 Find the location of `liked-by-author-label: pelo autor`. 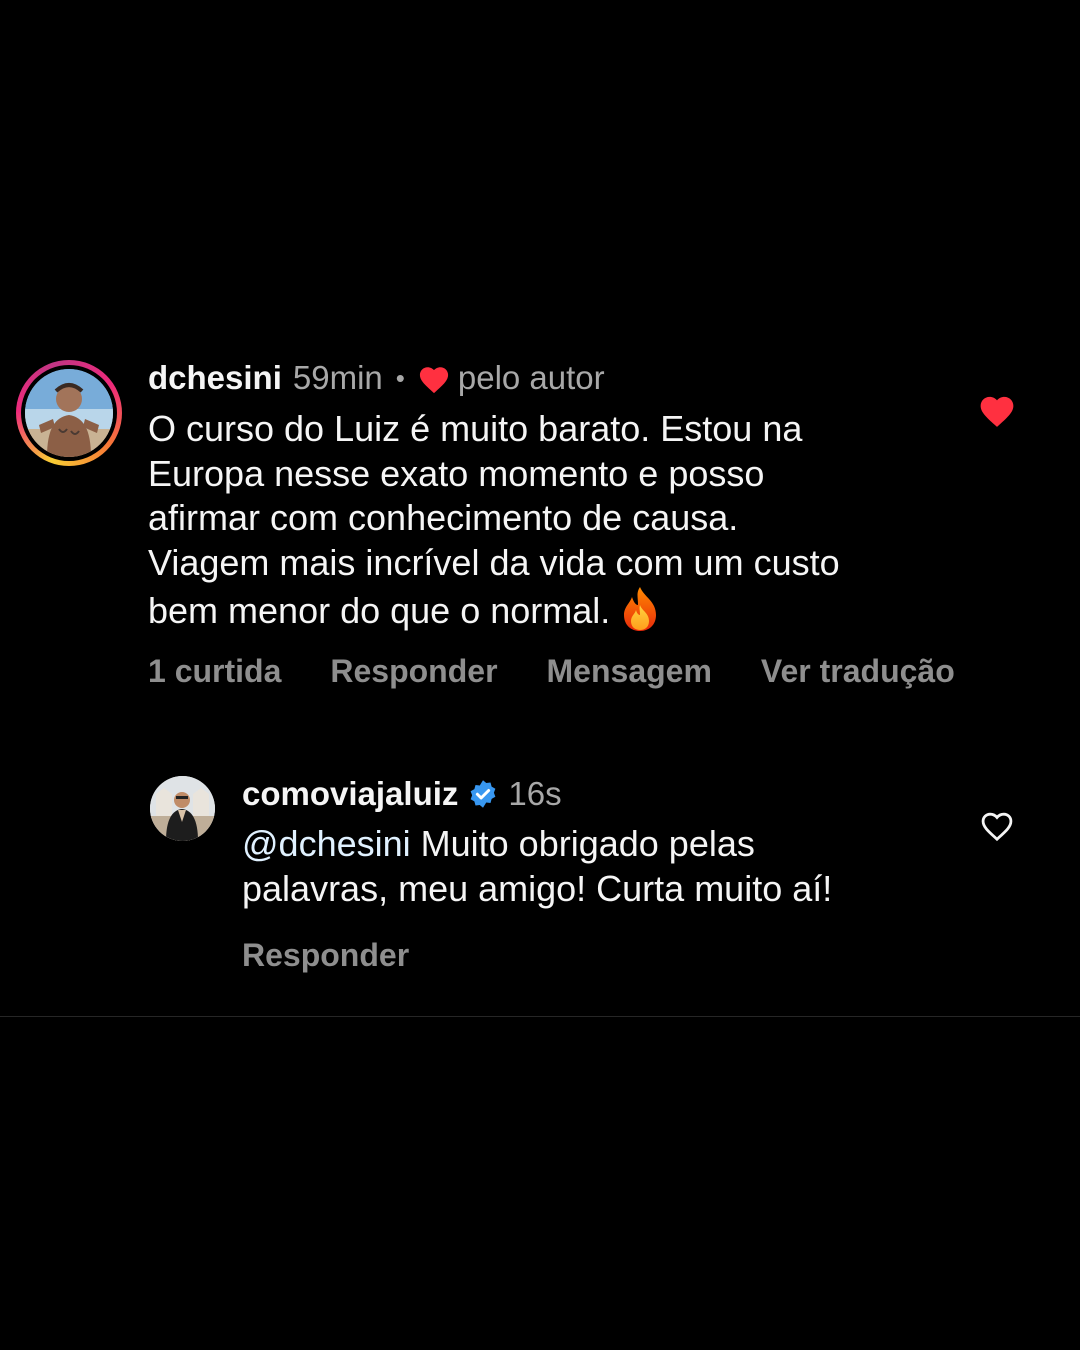

liked-by-author-label: pelo autor is located at coordinates (531, 377).